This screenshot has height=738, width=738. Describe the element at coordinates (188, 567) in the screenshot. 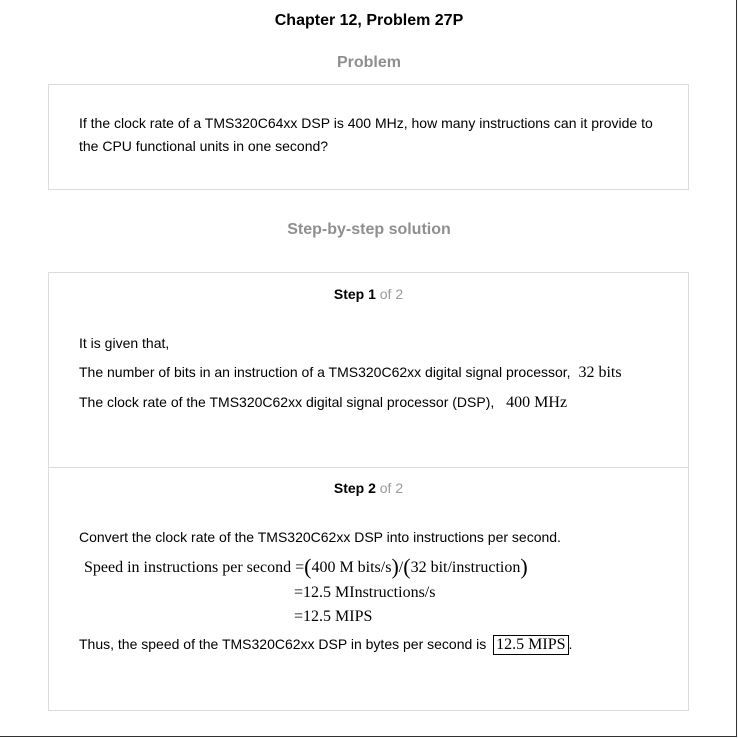

I see `equation-lhs: Speed in instructions per second` at that location.